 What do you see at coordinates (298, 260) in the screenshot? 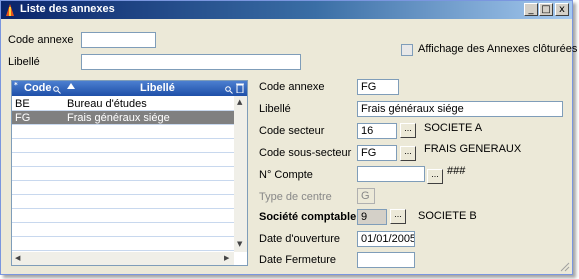
I see `date-fermeture-label: Date Fermeture` at bounding box center [298, 260].